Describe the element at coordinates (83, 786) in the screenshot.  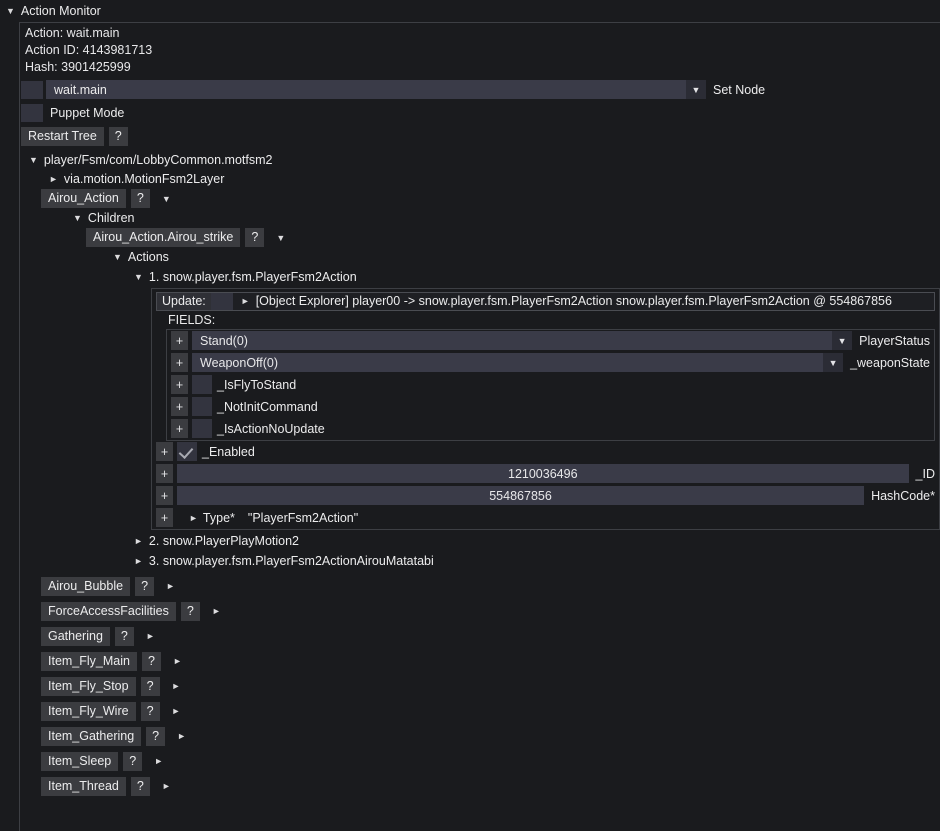
I see `node-button: Item_Thread` at that location.